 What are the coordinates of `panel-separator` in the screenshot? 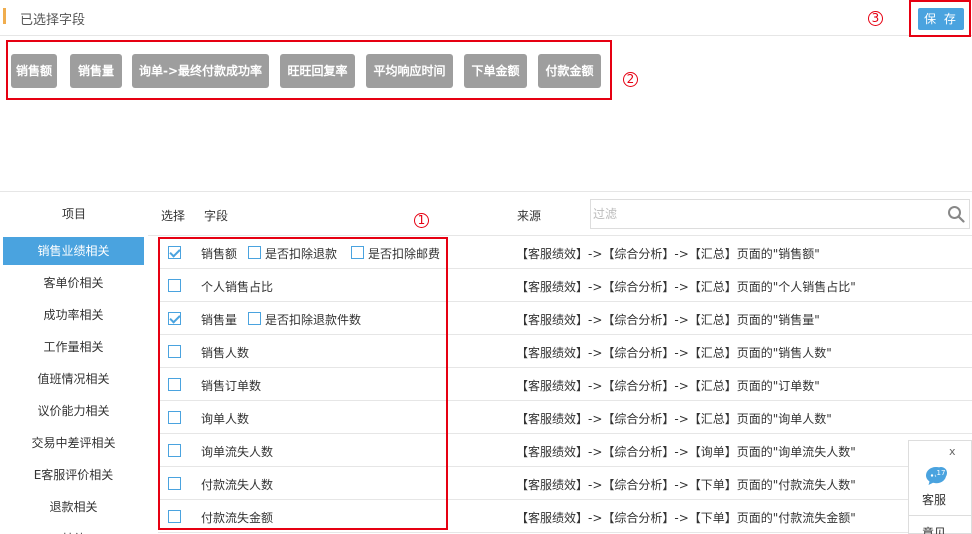 It's located at (940, 515).